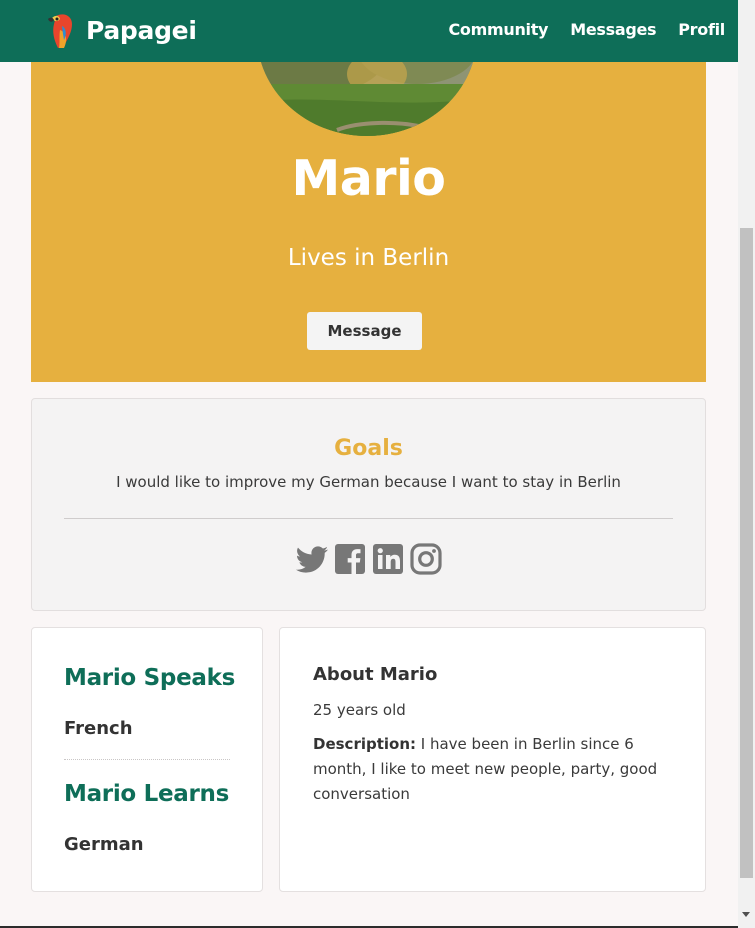 The image size is (755, 928). I want to click on instagram-icon, so click(426, 559).